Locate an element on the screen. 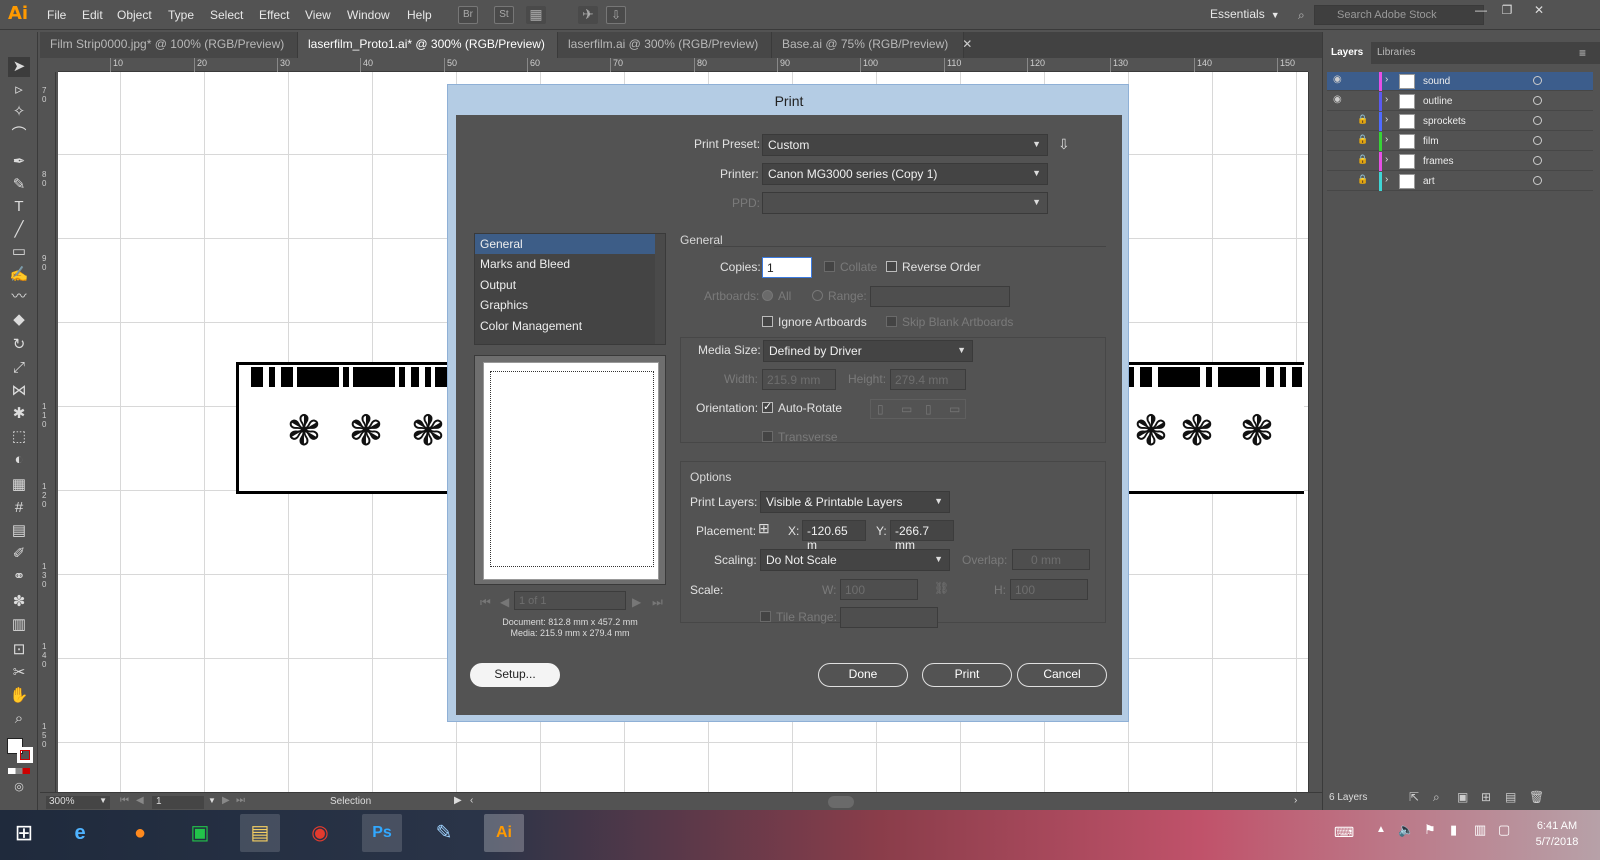 This screenshot has width=1600, height=860. artboard-nav-last-icon: ⏭ is located at coordinates (240, 800).